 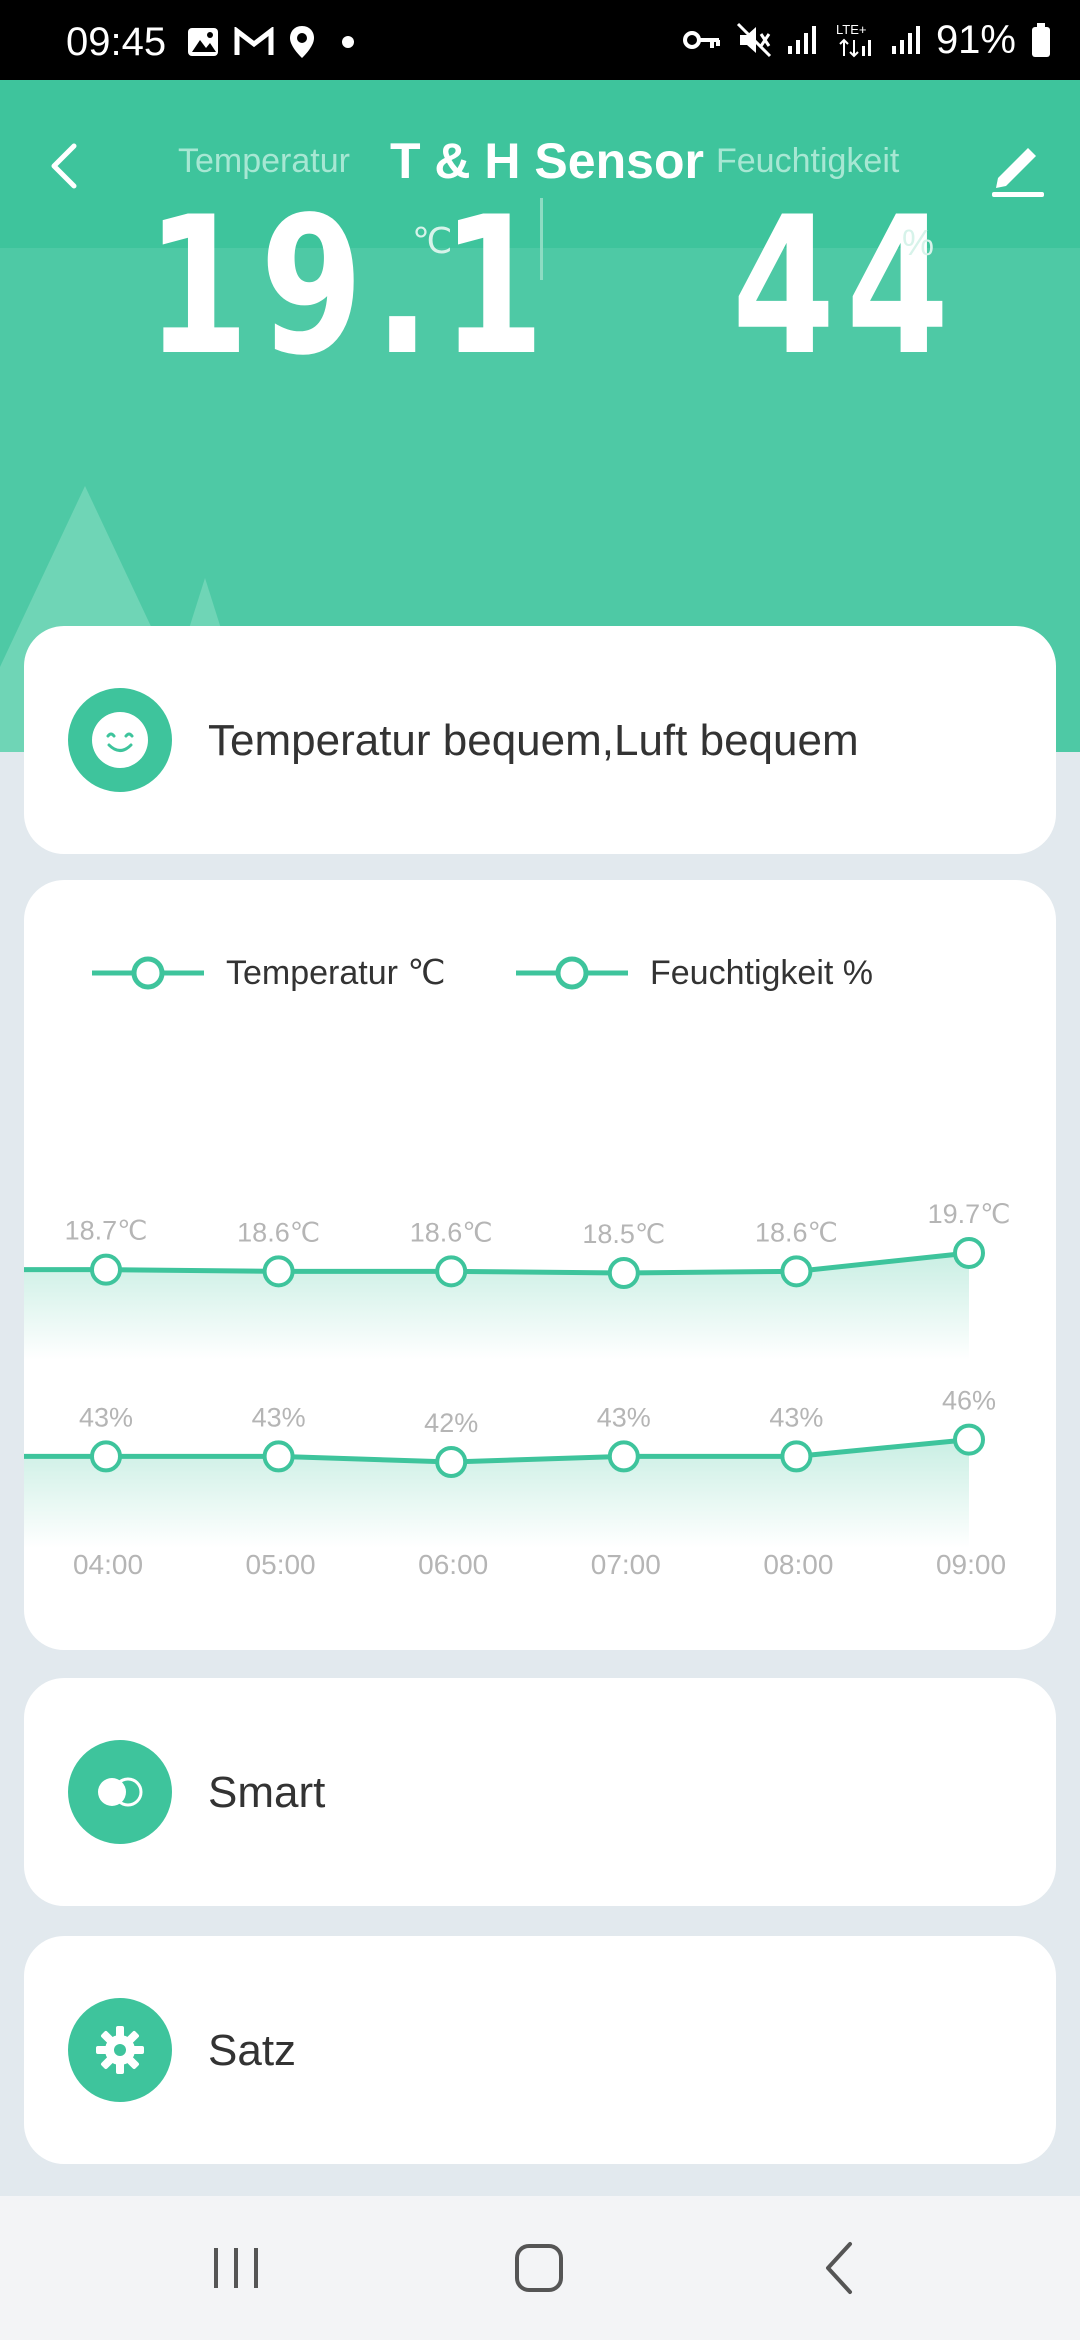 What do you see at coordinates (969, 1401) in the screenshot?
I see `data-label: 46%` at bounding box center [969, 1401].